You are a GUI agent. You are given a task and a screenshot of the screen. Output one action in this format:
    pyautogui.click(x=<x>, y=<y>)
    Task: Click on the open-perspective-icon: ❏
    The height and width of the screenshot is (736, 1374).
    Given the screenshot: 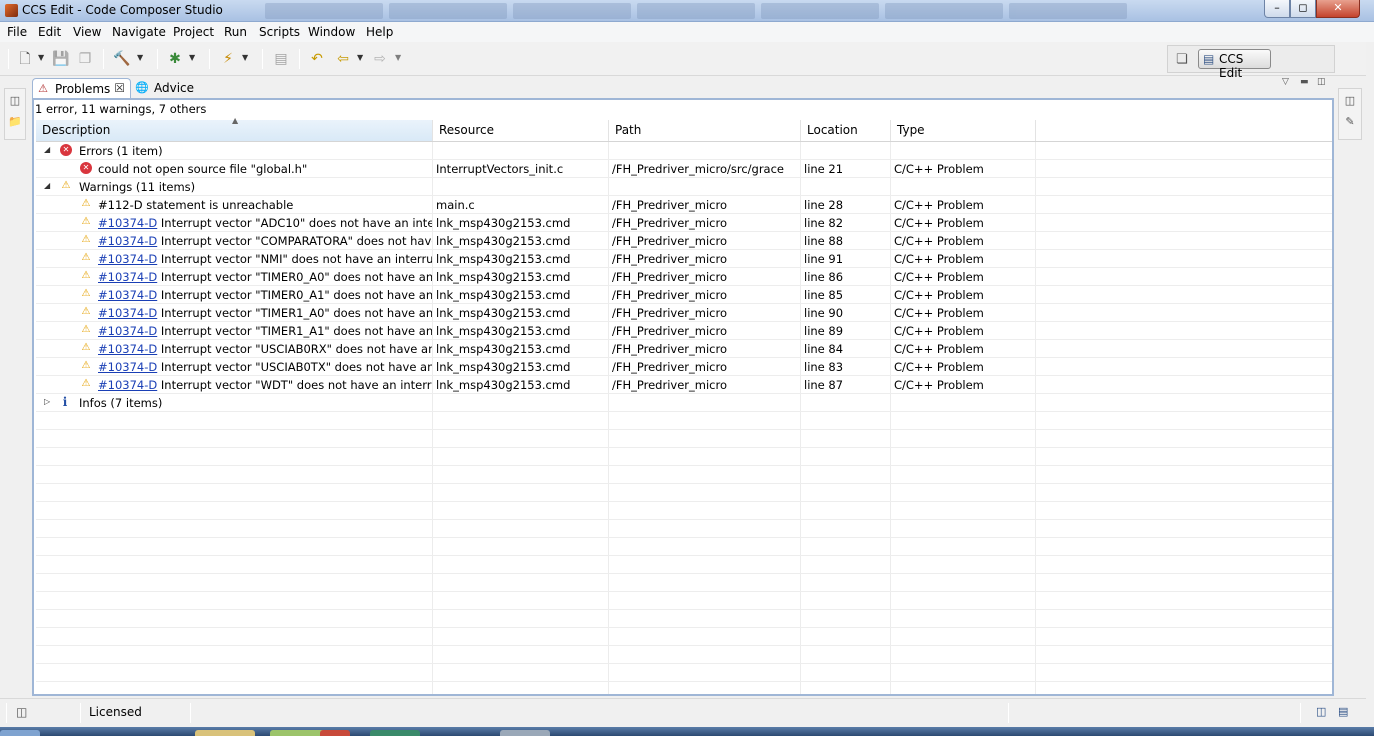 What is the action you would take?
    pyautogui.click(x=1182, y=59)
    